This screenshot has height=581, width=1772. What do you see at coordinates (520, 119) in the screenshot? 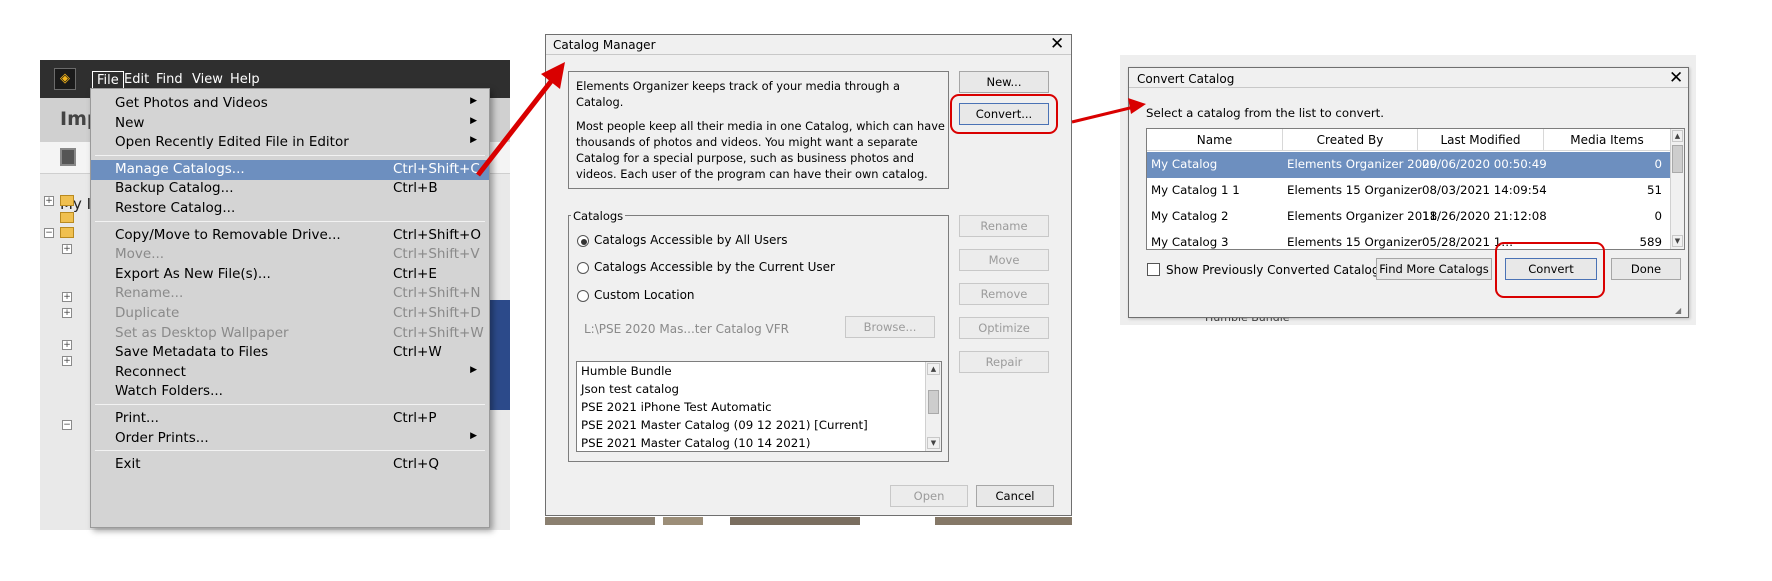
I see `arrow-to-catalog-manager` at bounding box center [520, 119].